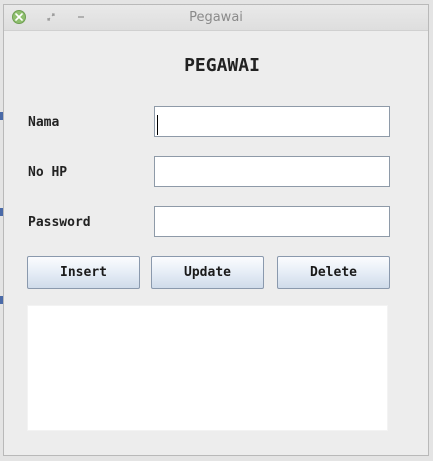 The image size is (433, 461). I want to click on no-hp-label: No HP, so click(48, 172).